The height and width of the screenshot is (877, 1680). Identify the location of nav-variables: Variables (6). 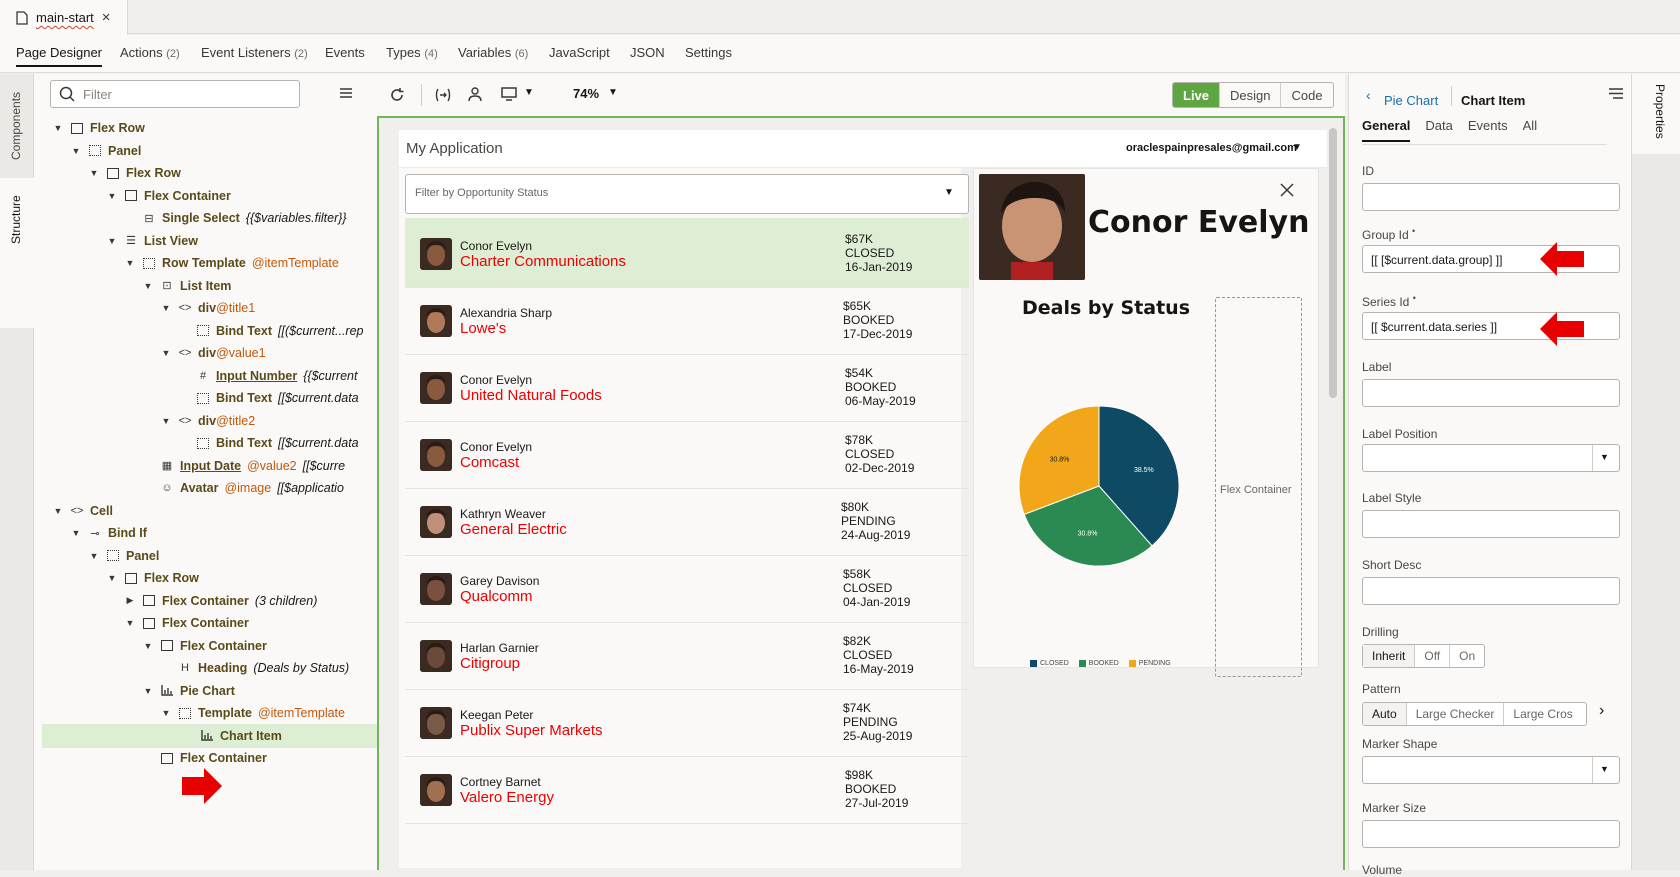
(493, 52).